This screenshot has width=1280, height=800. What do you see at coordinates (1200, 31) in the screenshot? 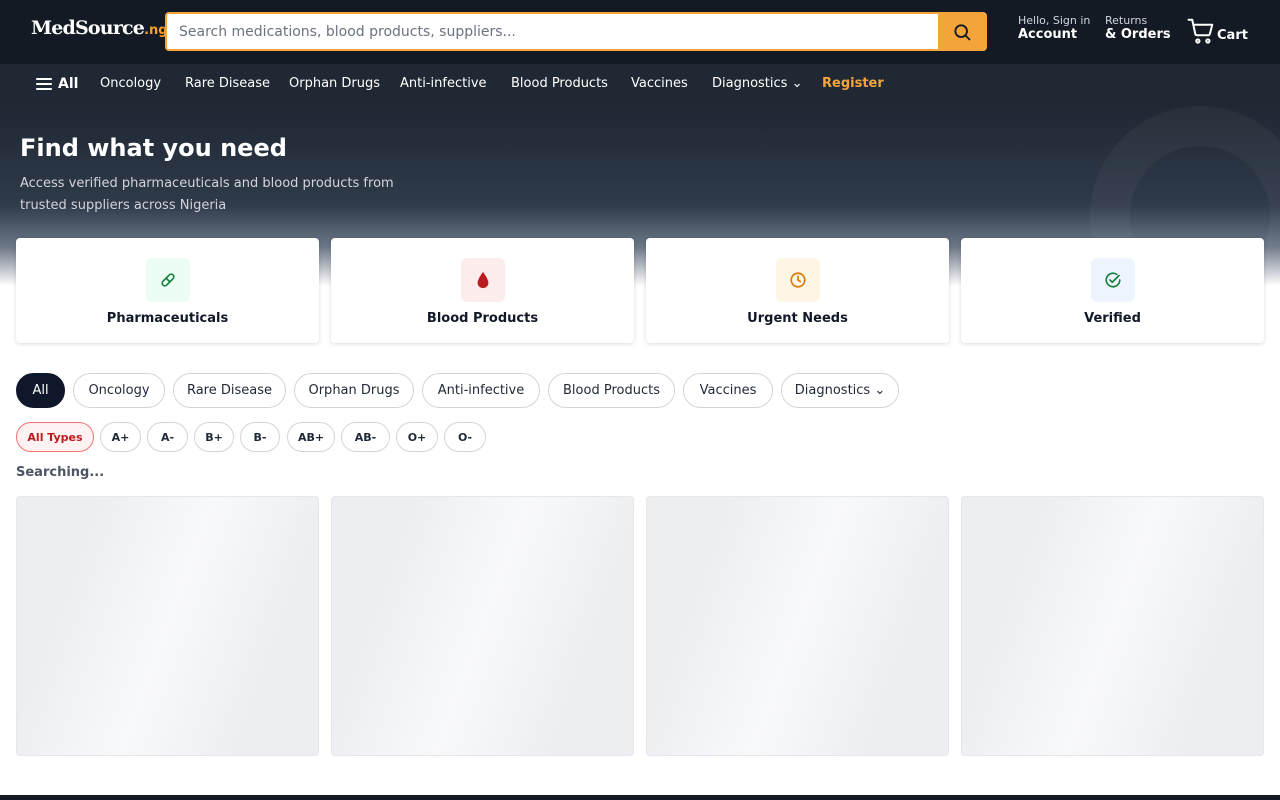
I see `cart-icon` at bounding box center [1200, 31].